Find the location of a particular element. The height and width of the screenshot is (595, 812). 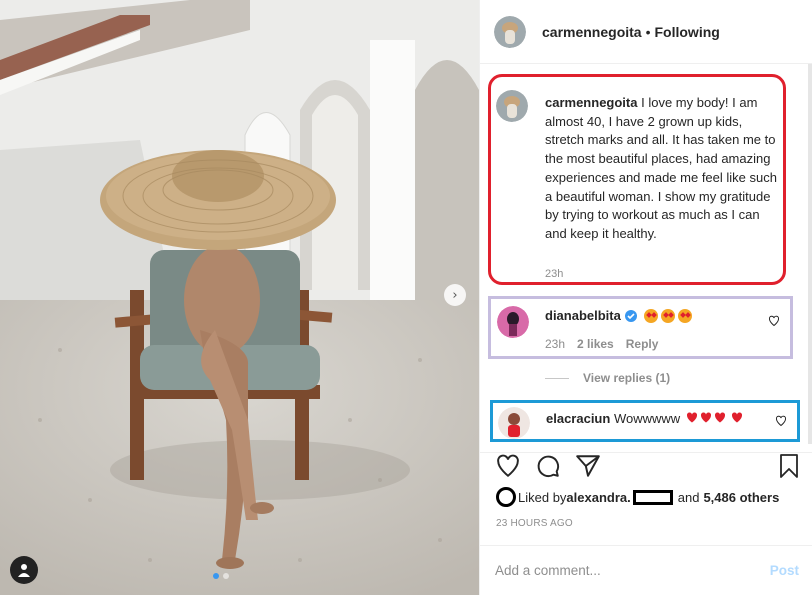

caption-avatar-image is located at coordinates (512, 106).